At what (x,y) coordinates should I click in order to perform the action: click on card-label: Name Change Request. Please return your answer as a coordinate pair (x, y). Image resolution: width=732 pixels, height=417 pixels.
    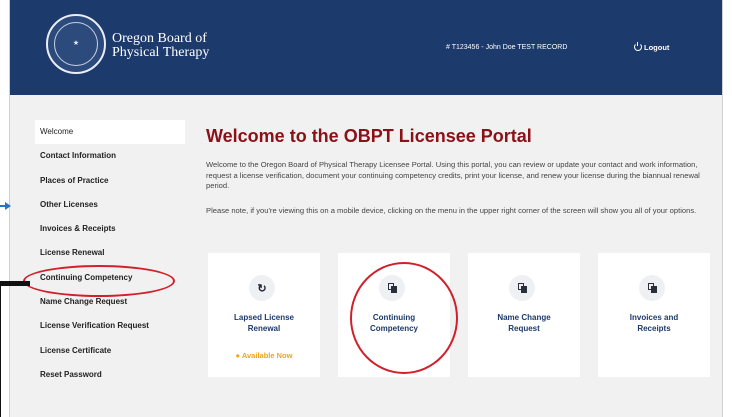
    Looking at the image, I should click on (524, 323).